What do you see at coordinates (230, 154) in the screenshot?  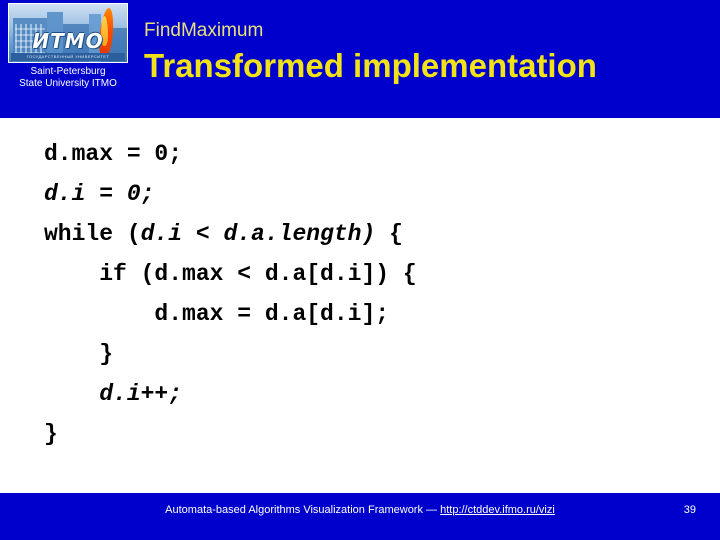 I see `code-line: d.max = 0;` at bounding box center [230, 154].